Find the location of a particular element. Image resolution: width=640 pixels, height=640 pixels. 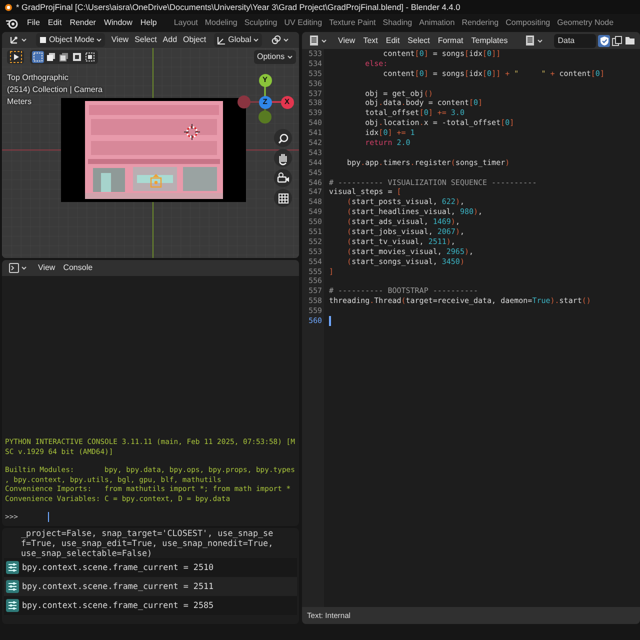

menu-item: Console is located at coordinates (78, 268).